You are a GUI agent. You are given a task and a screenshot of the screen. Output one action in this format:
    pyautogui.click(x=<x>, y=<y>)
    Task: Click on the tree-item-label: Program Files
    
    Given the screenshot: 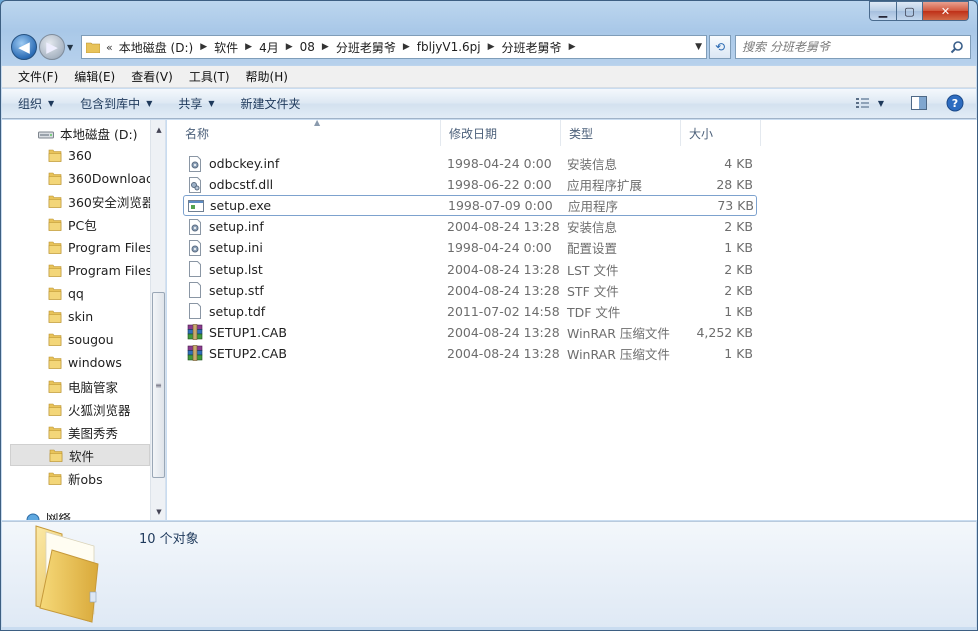 What is the action you would take?
    pyautogui.click(x=110, y=247)
    